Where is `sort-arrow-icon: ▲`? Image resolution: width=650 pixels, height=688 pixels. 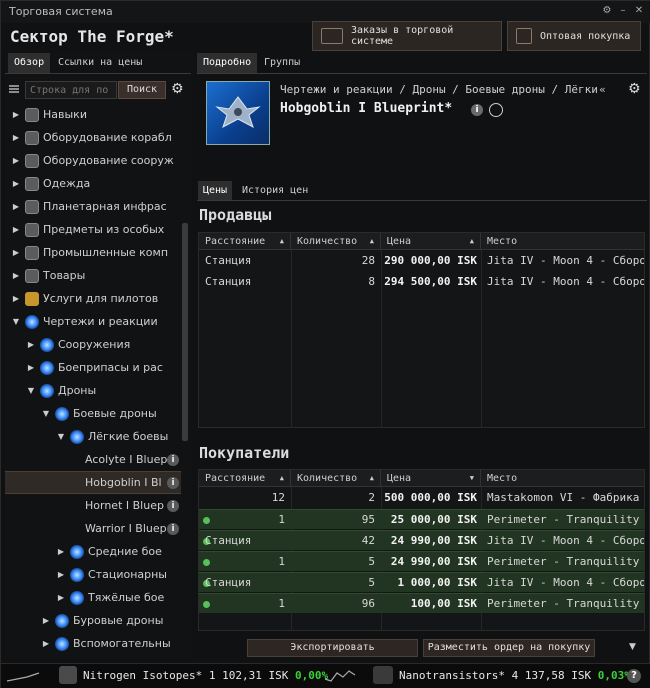 sort-arrow-icon: ▲ is located at coordinates (281, 241).